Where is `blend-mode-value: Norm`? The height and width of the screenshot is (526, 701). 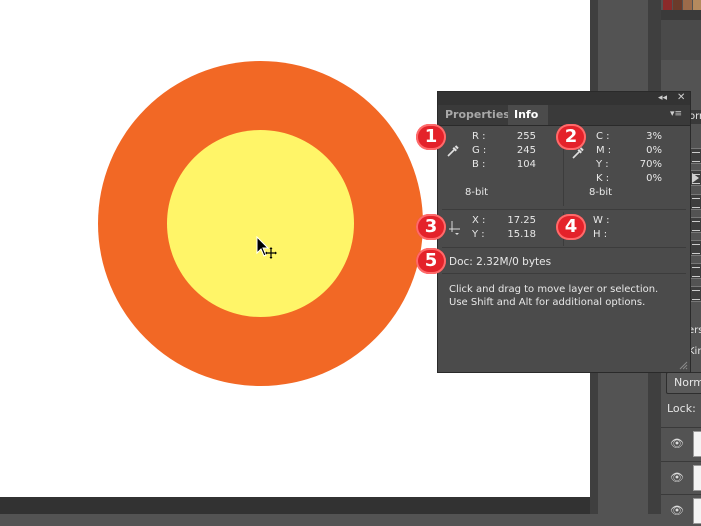
blend-mode-value: Norm is located at coordinates (687, 382).